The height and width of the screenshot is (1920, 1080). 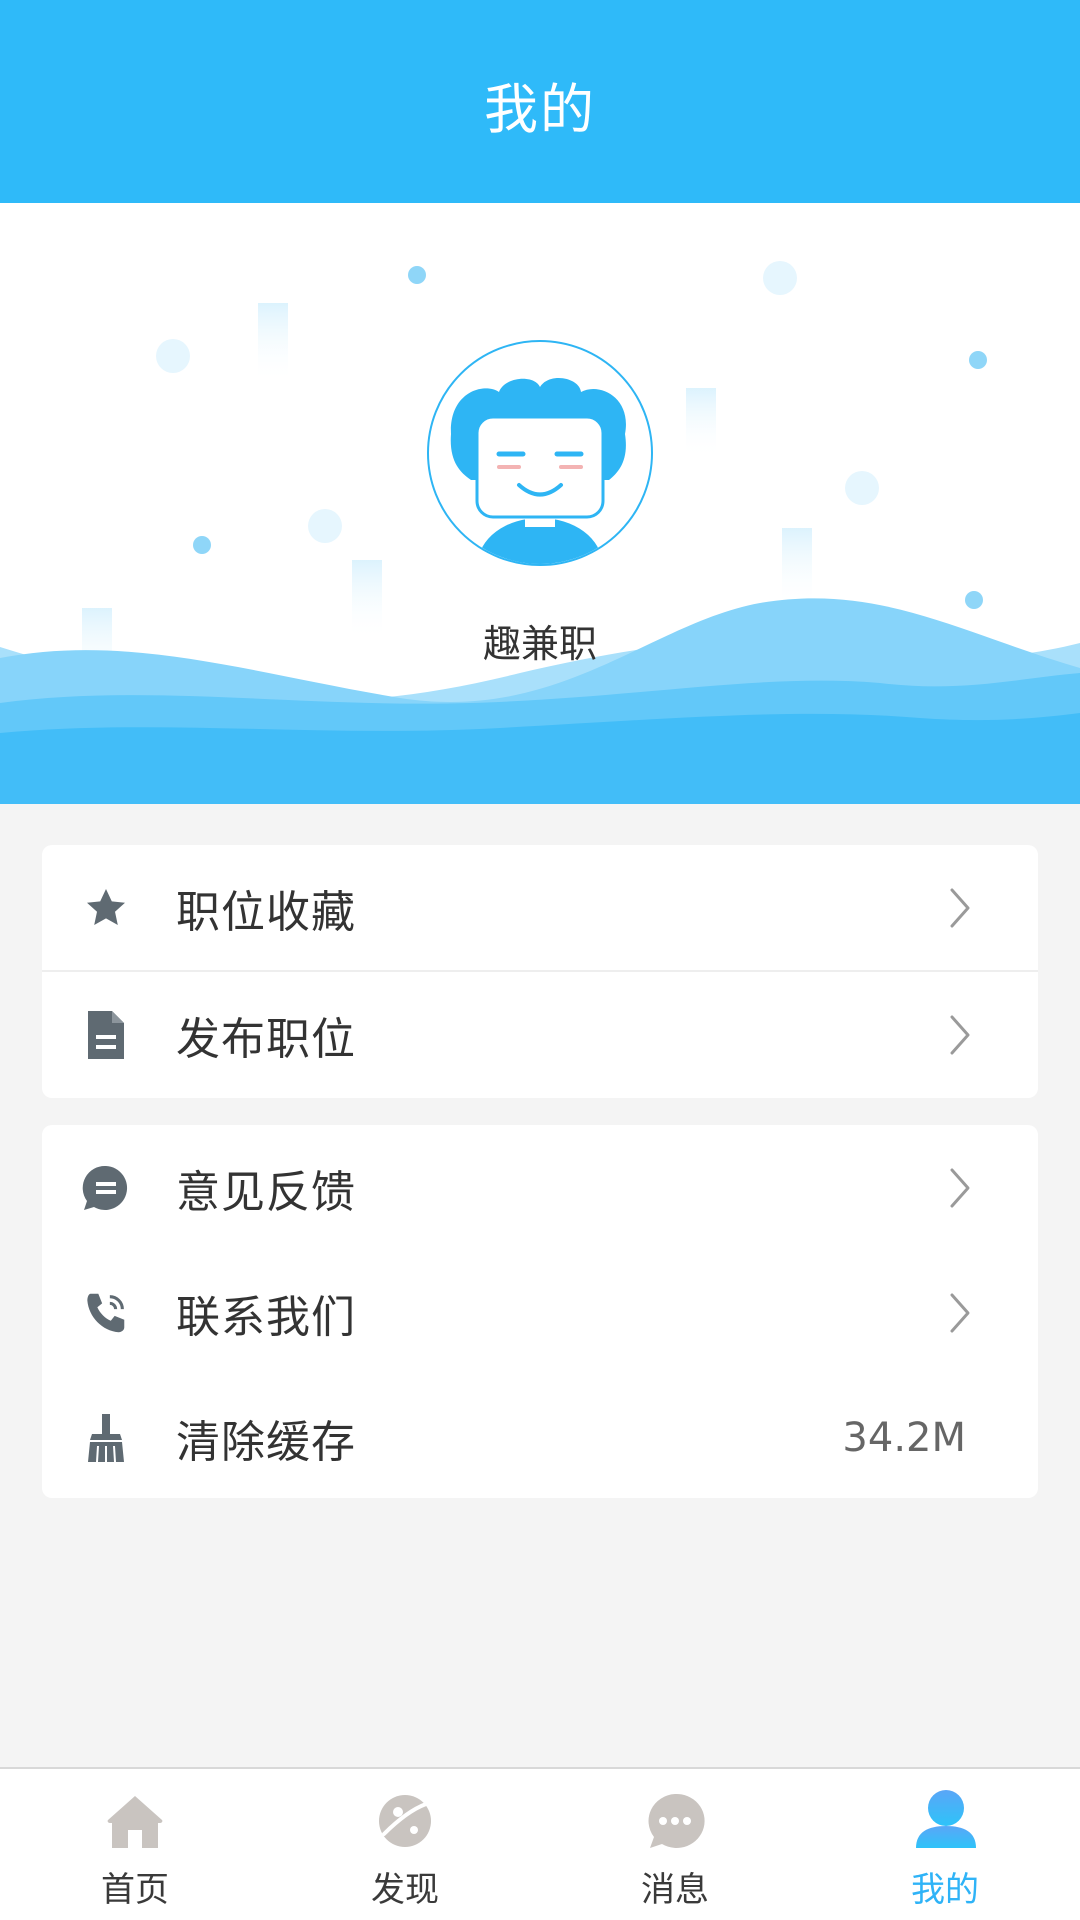 I want to click on tab-me: 我的, so click(x=945, y=1844).